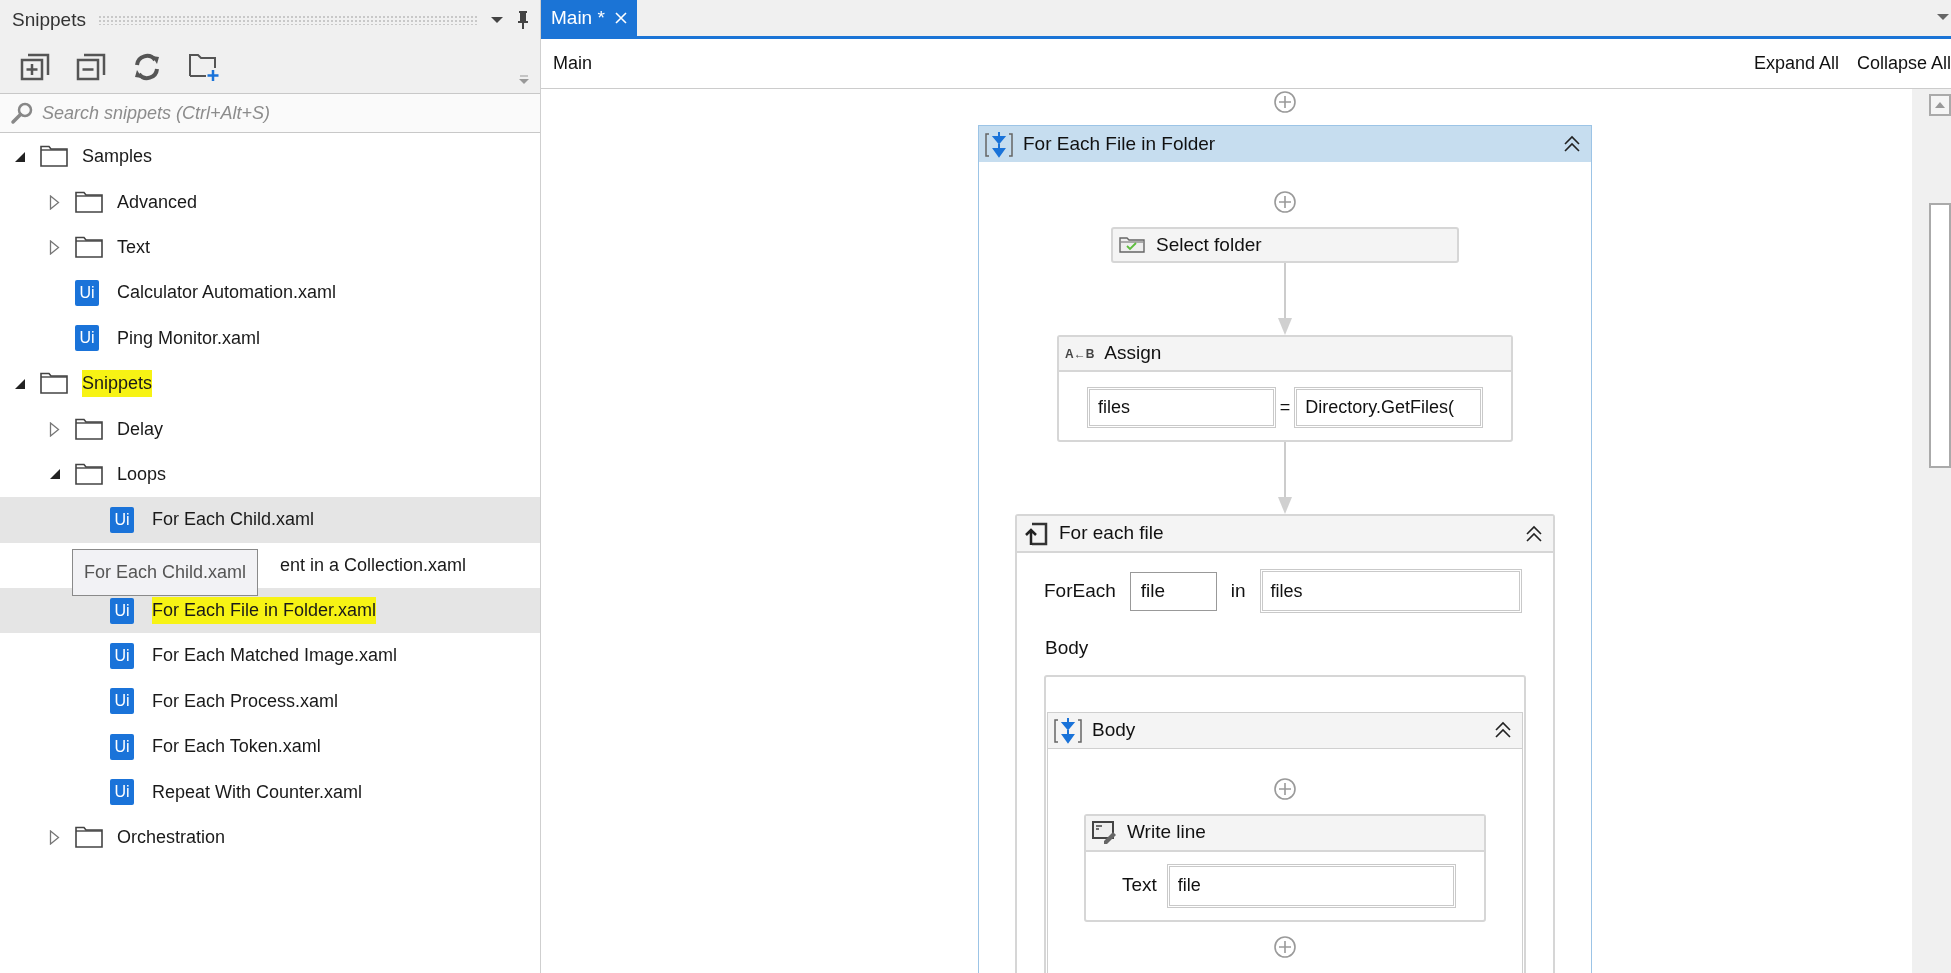  What do you see at coordinates (1173, 591) in the screenshot?
I see `item-field: file` at bounding box center [1173, 591].